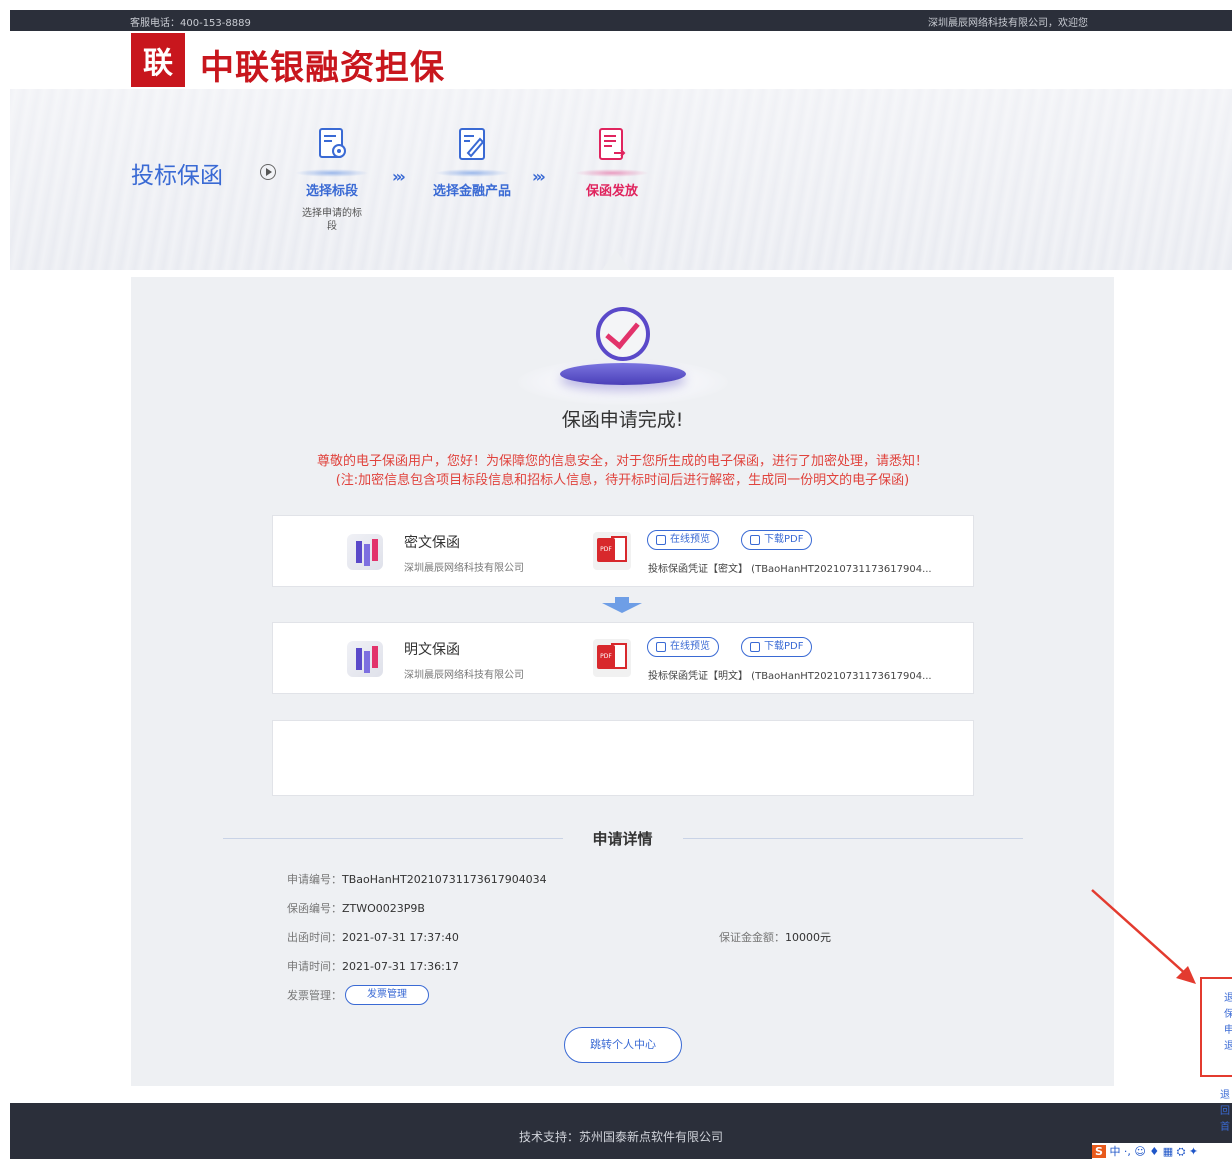  I want to click on play-circle-icon, so click(268, 172).